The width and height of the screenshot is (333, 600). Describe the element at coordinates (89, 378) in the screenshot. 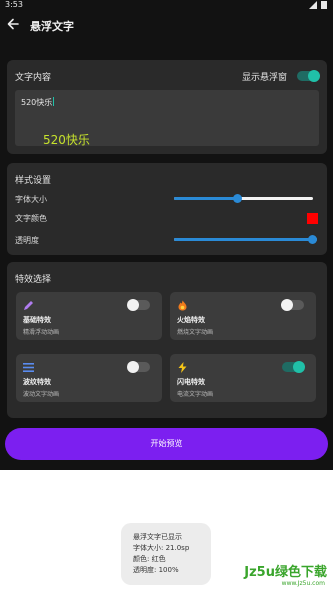

I see `effect-waves: 波纹特效 波动文字动画` at that location.